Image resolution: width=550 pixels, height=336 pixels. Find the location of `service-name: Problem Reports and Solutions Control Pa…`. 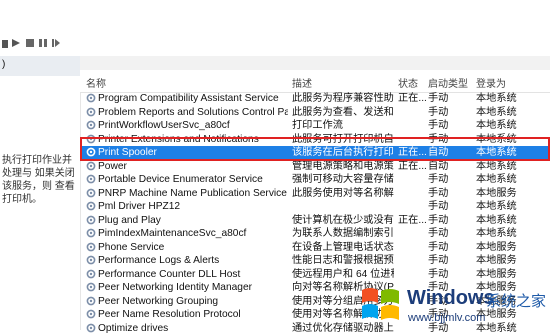

service-name: Problem Reports and Solutions Control Pa… is located at coordinates (193, 112).